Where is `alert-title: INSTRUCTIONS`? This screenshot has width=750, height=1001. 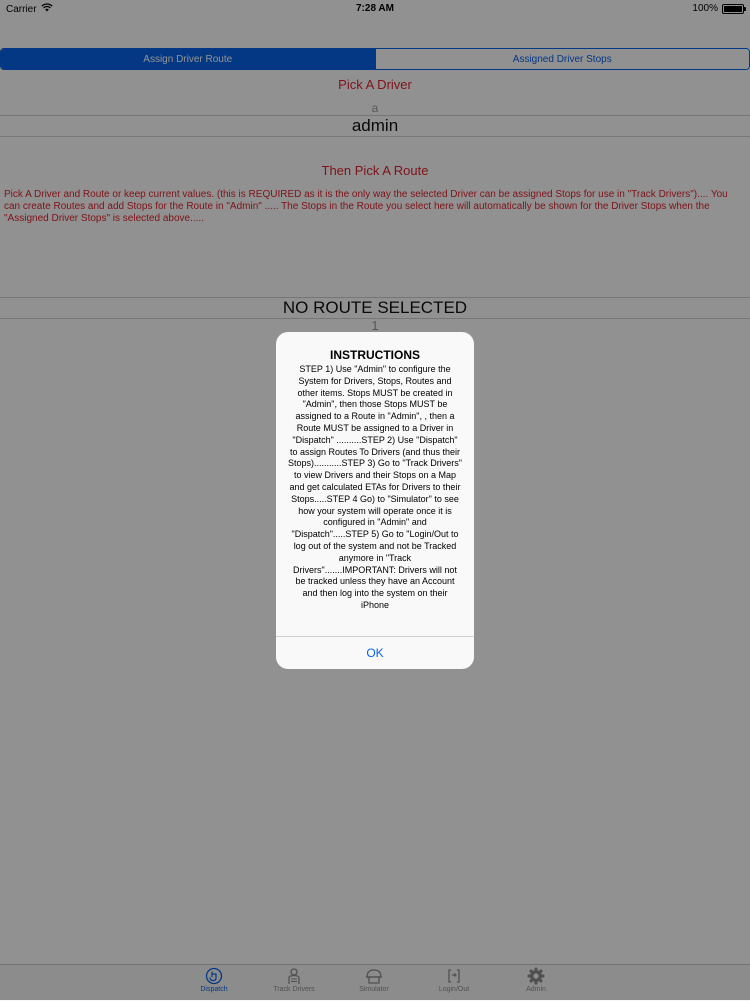 alert-title: INSTRUCTIONS is located at coordinates (375, 355).